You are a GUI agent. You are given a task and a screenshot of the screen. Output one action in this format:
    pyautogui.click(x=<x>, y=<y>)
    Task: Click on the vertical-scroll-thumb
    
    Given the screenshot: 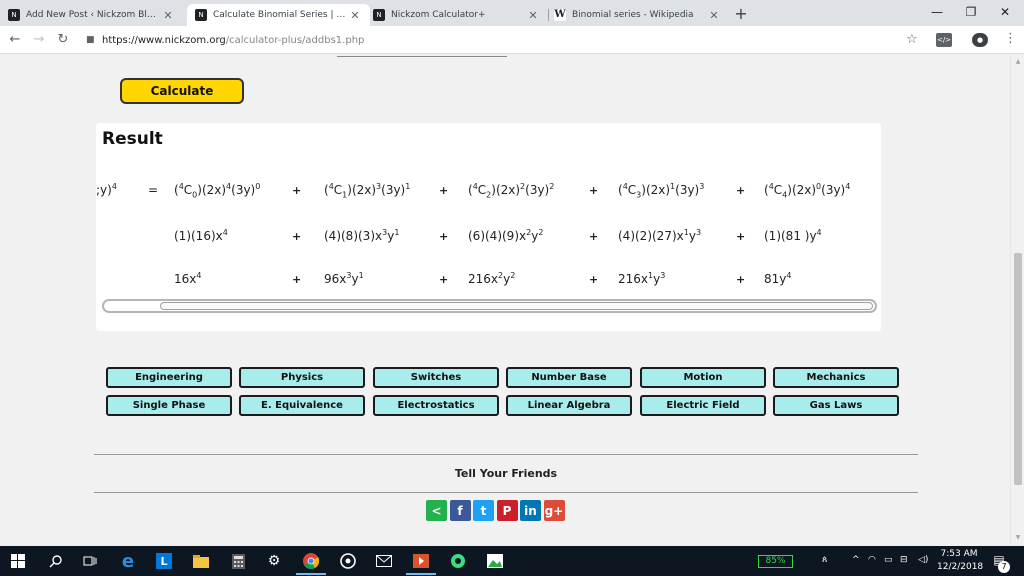 What is the action you would take?
    pyautogui.click(x=1018, y=369)
    